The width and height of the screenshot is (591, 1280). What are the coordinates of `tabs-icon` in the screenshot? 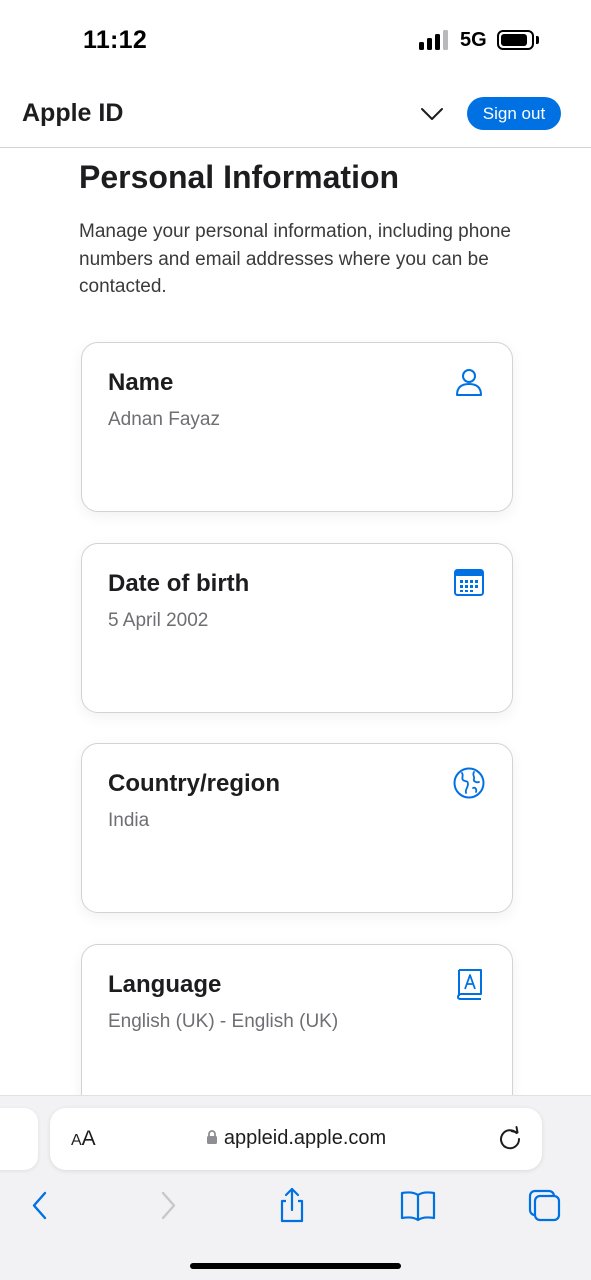 It's located at (544, 1206).